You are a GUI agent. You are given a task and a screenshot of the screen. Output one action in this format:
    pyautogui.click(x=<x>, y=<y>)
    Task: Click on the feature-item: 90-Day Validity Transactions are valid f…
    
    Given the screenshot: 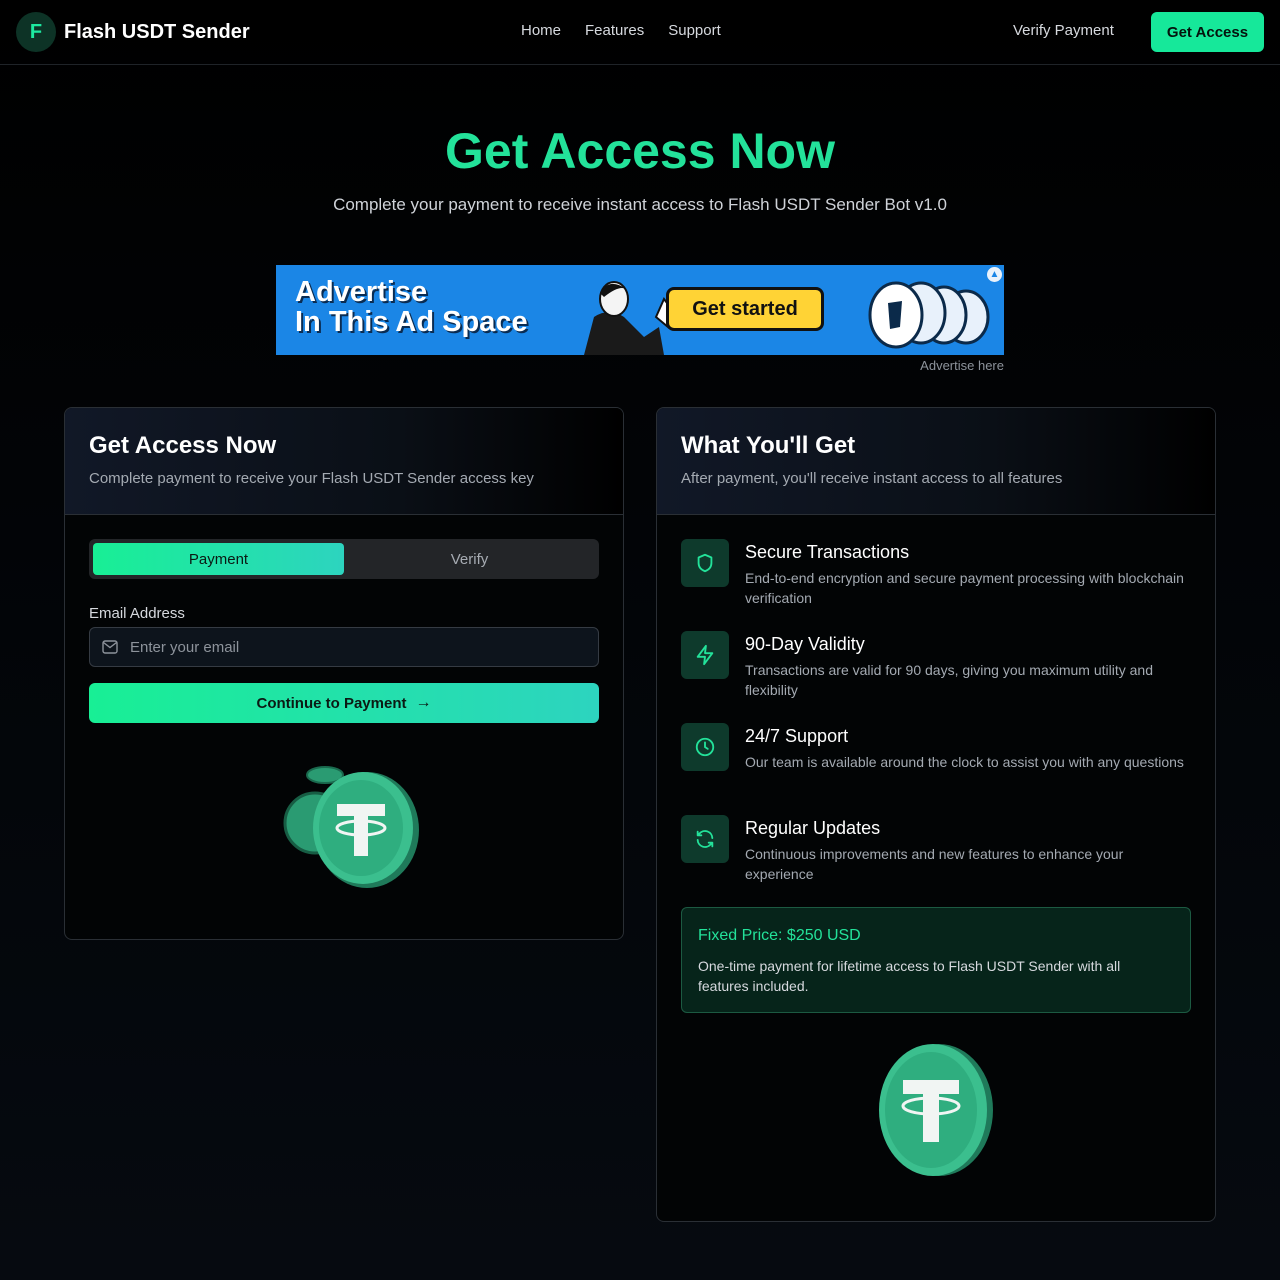 What is the action you would take?
    pyautogui.click(x=936, y=671)
    